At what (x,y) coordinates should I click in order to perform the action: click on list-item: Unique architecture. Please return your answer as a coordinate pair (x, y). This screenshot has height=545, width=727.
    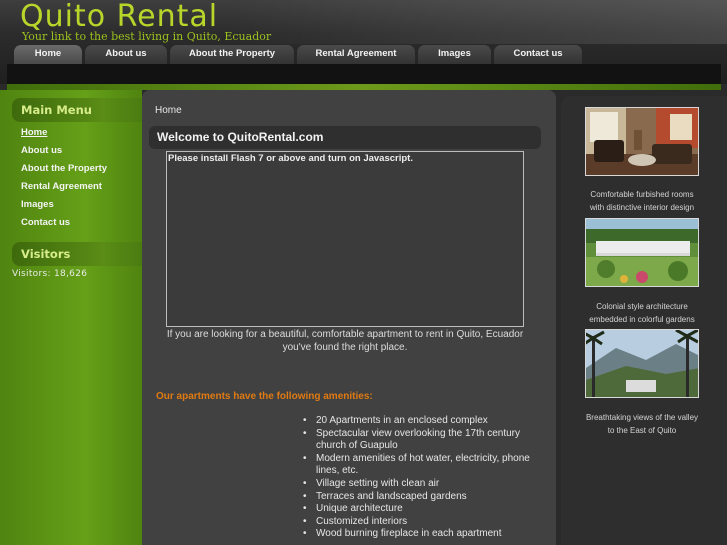
    Looking at the image, I should click on (419, 509).